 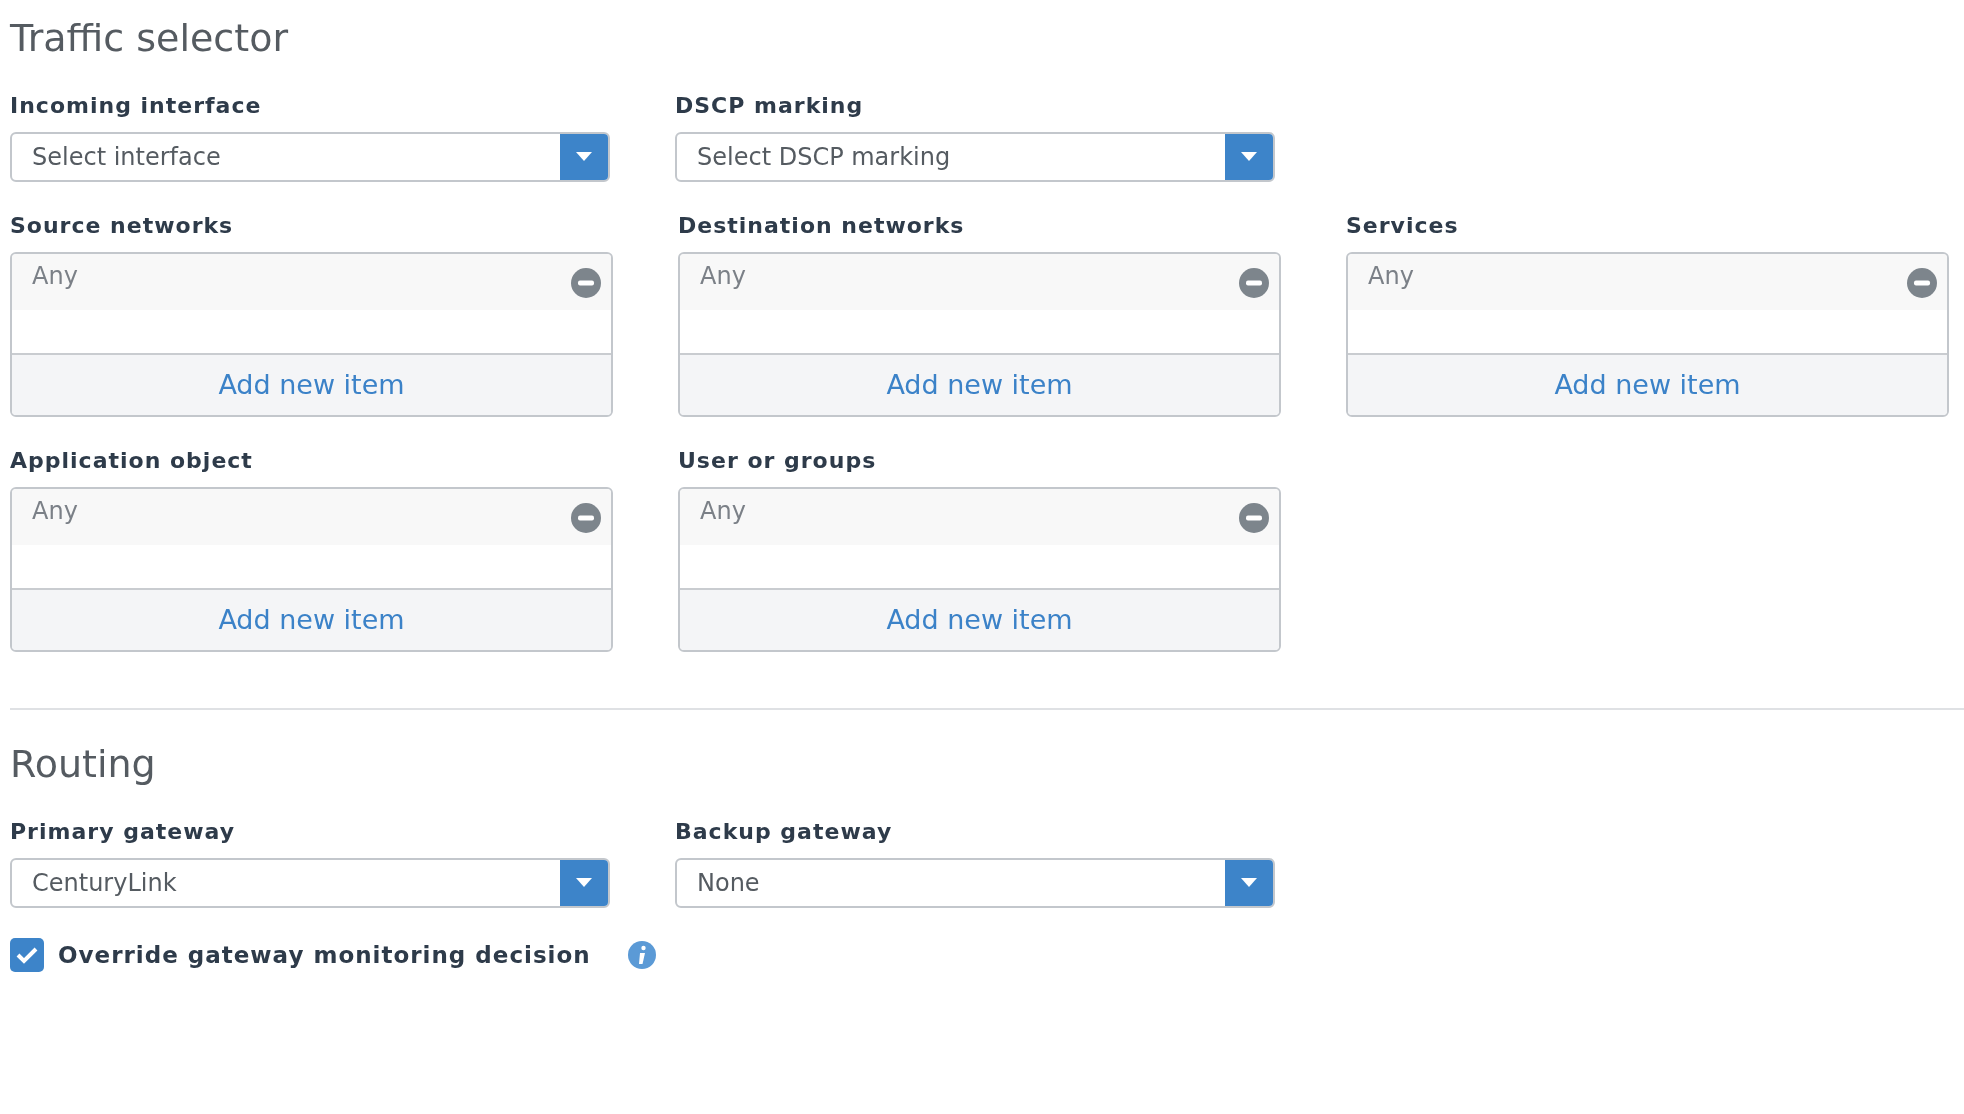 What do you see at coordinates (136, 106) in the screenshot?
I see `field-label: Incoming interface` at bounding box center [136, 106].